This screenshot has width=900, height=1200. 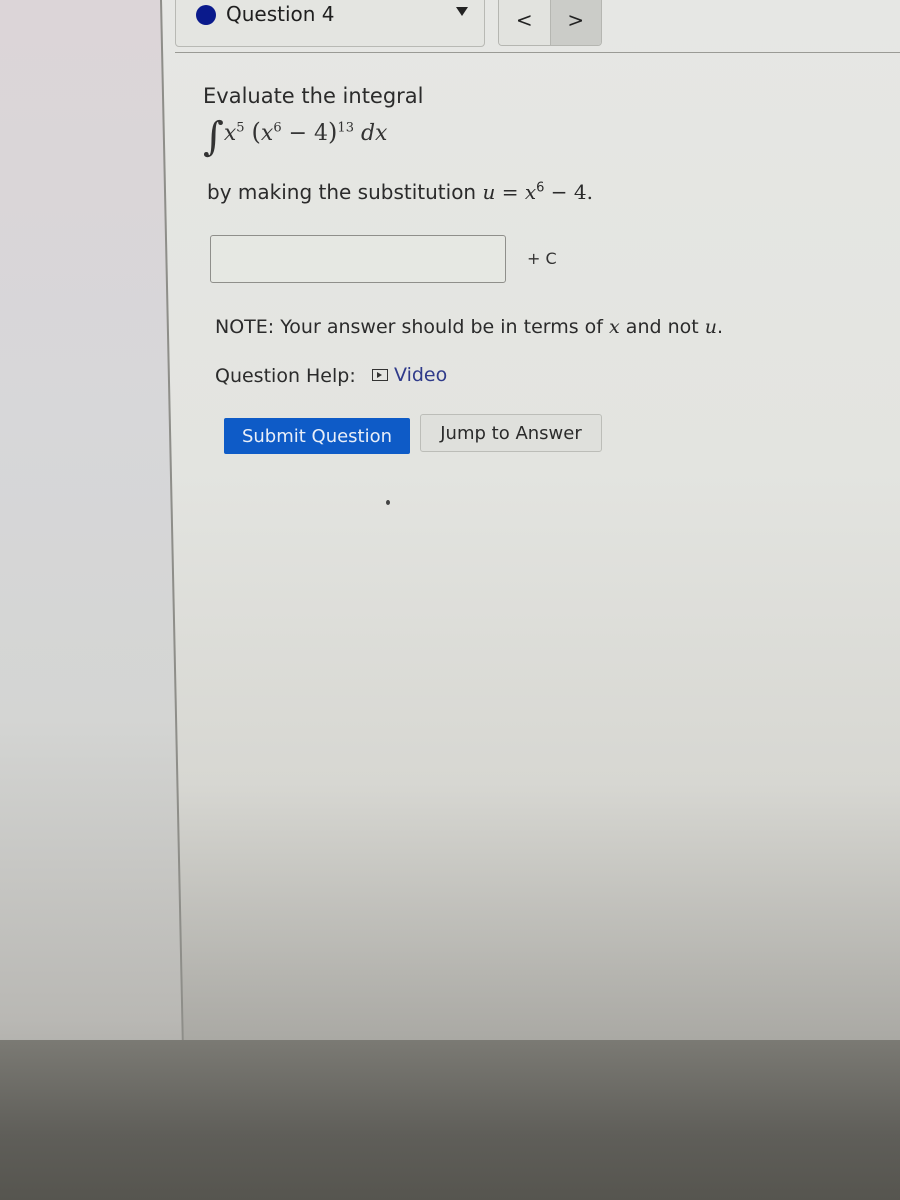 I want to click on math-constant: − 4., so click(x=568, y=192).